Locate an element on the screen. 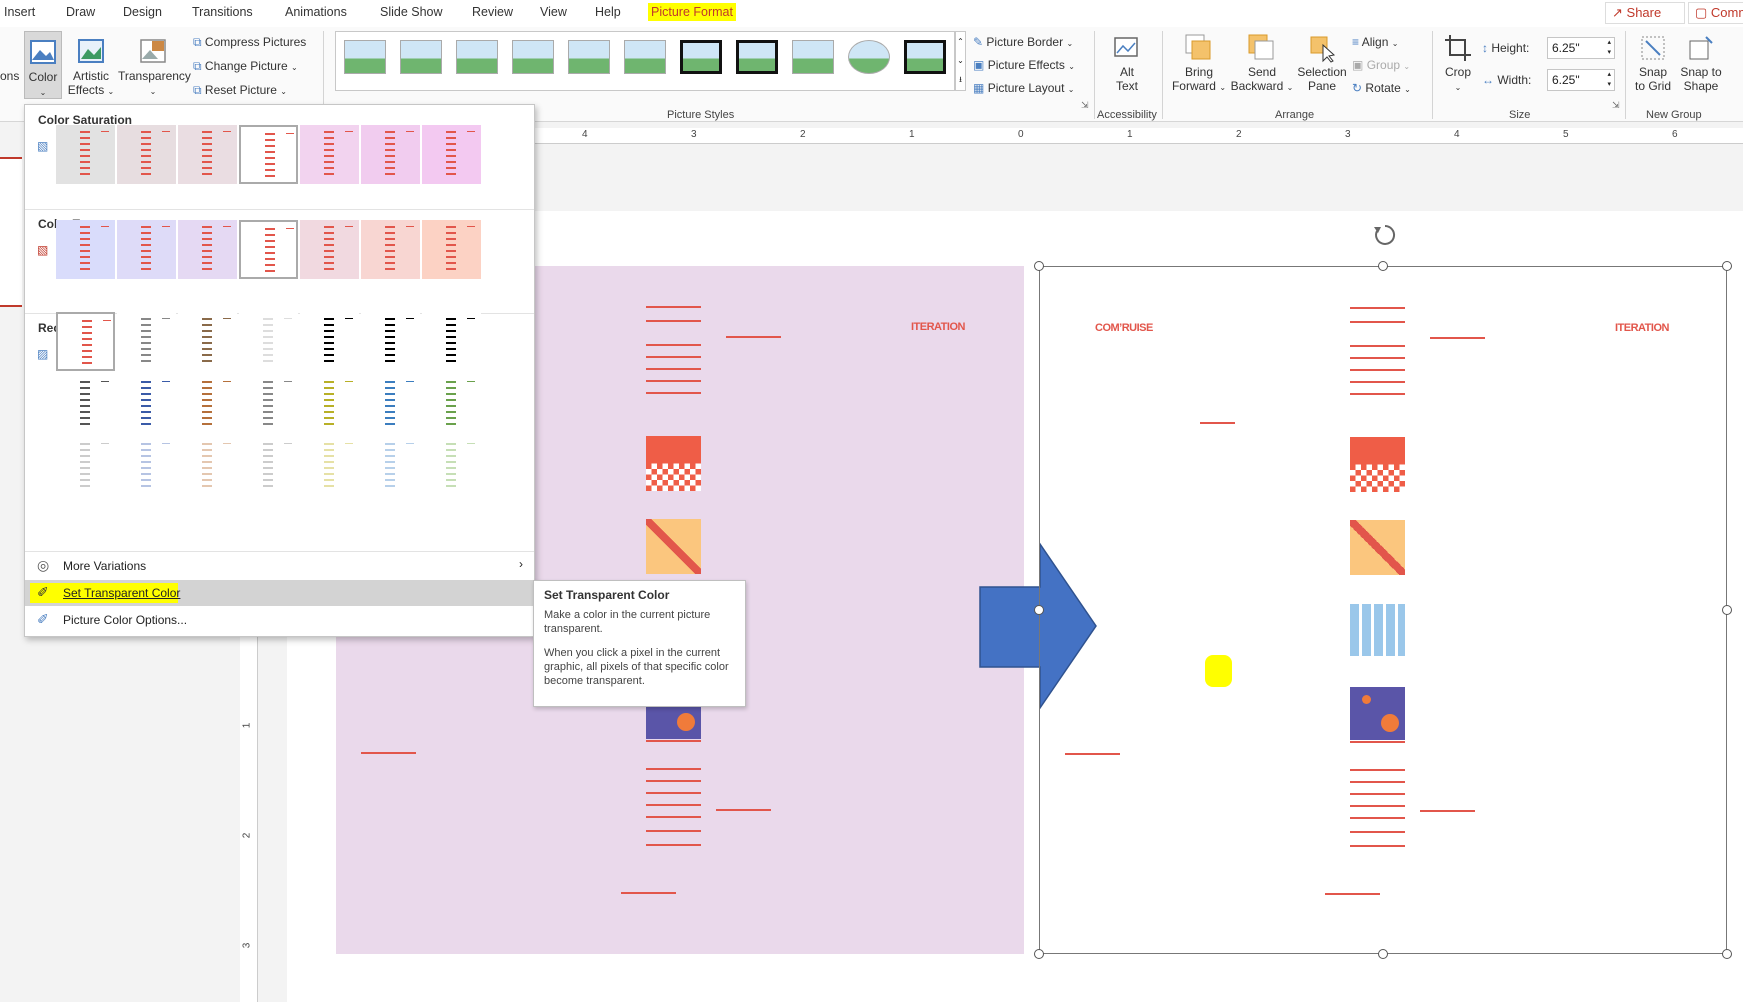  group-button: ▣ Group ⌄ is located at coordinates (1381, 66).